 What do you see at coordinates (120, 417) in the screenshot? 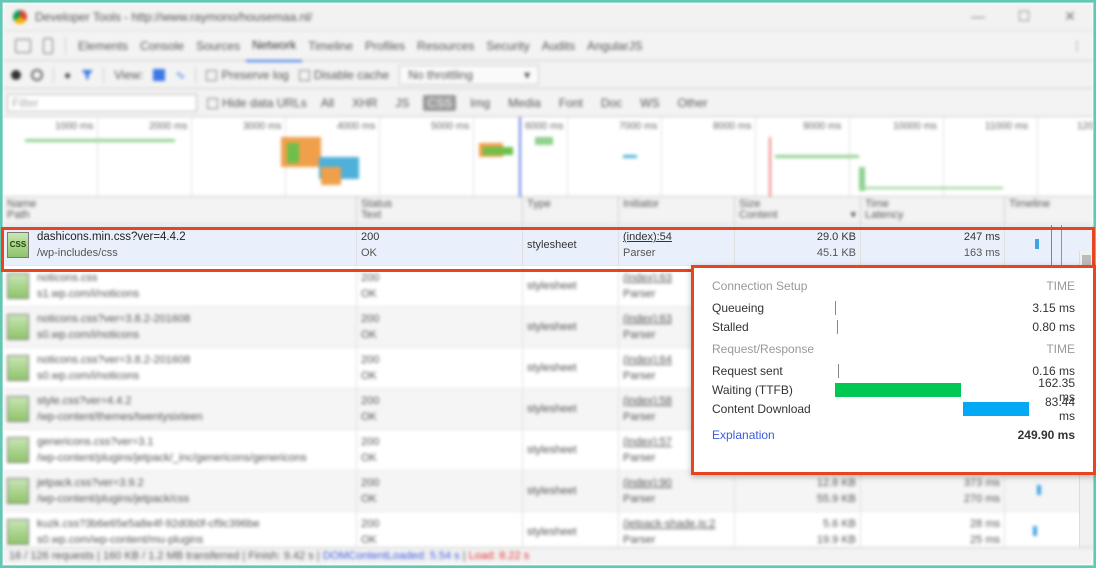
I see `request-path: /wp-content/themes/twentysixteen` at bounding box center [120, 417].